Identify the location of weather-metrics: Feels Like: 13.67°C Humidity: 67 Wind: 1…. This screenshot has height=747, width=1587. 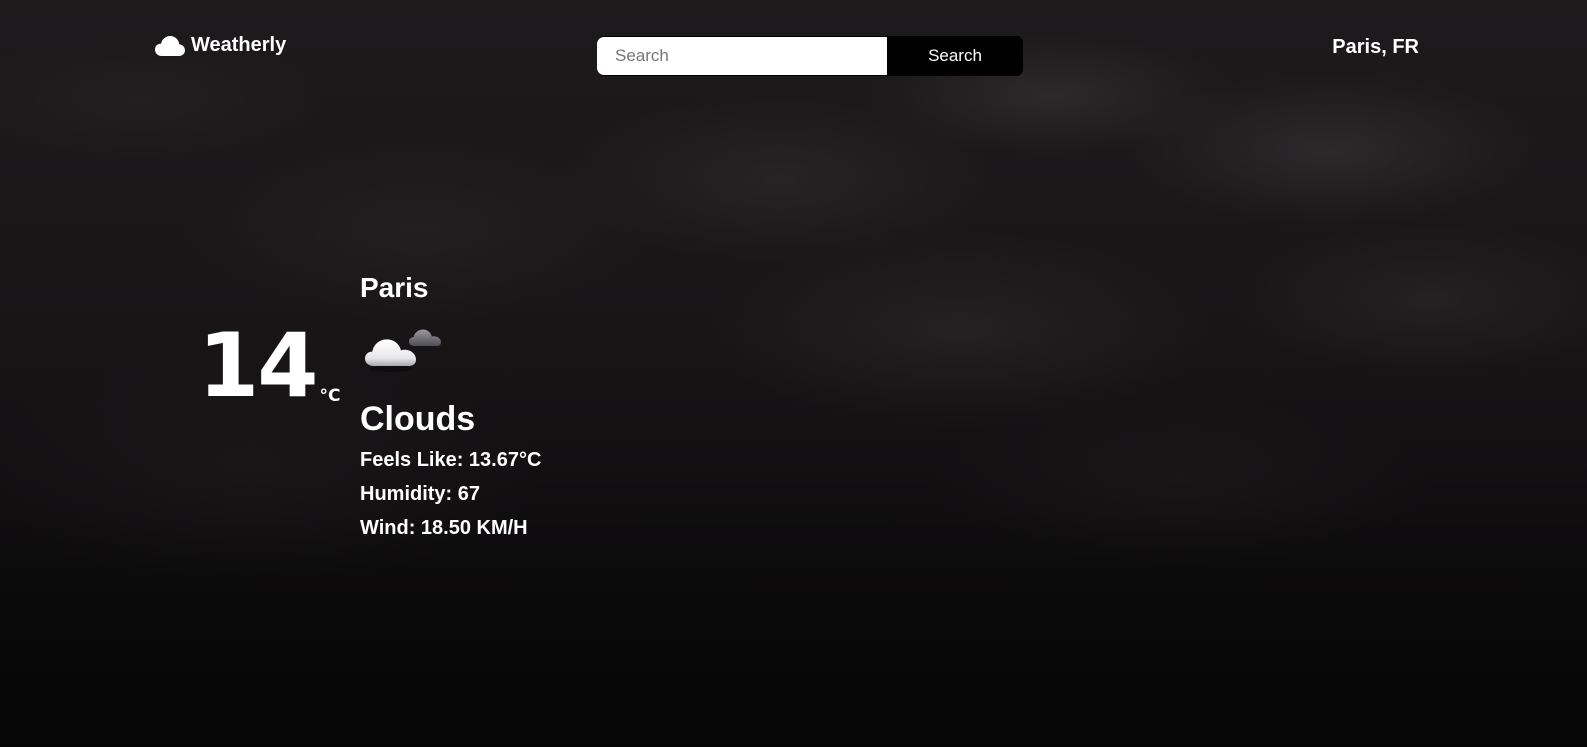
(450, 494).